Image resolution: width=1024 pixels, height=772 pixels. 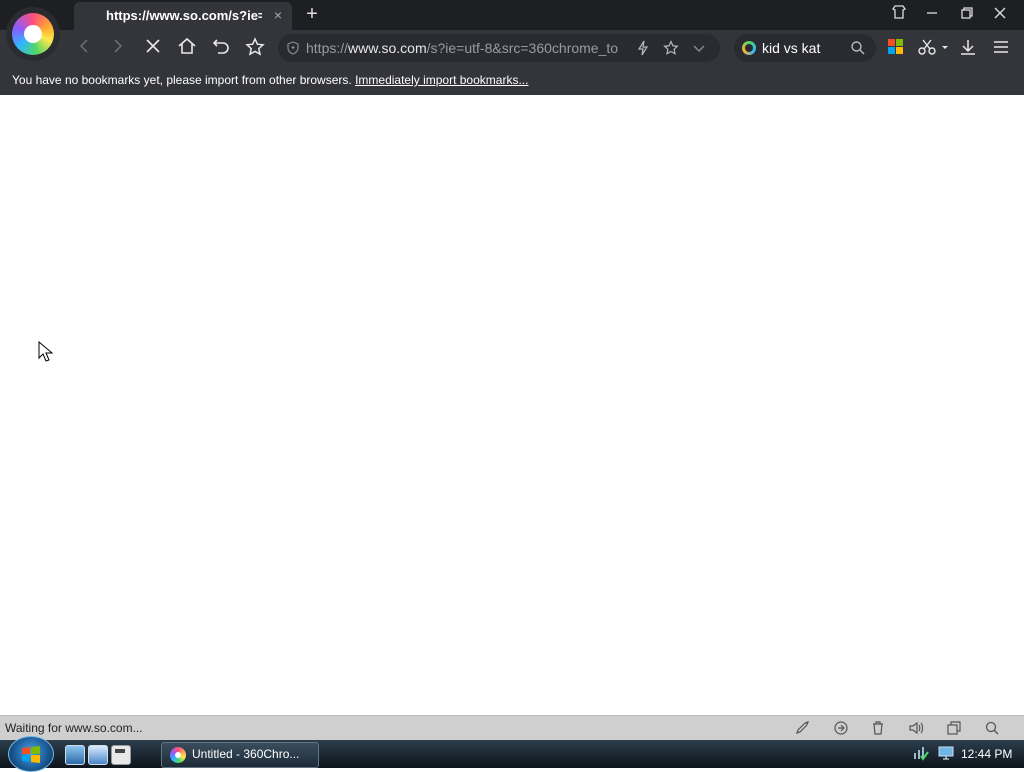 What do you see at coordinates (153, 48) in the screenshot?
I see `stop-icon` at bounding box center [153, 48].